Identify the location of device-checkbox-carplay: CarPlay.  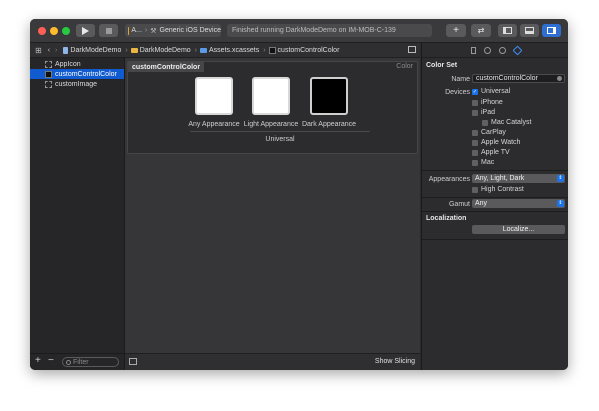
(489, 132).